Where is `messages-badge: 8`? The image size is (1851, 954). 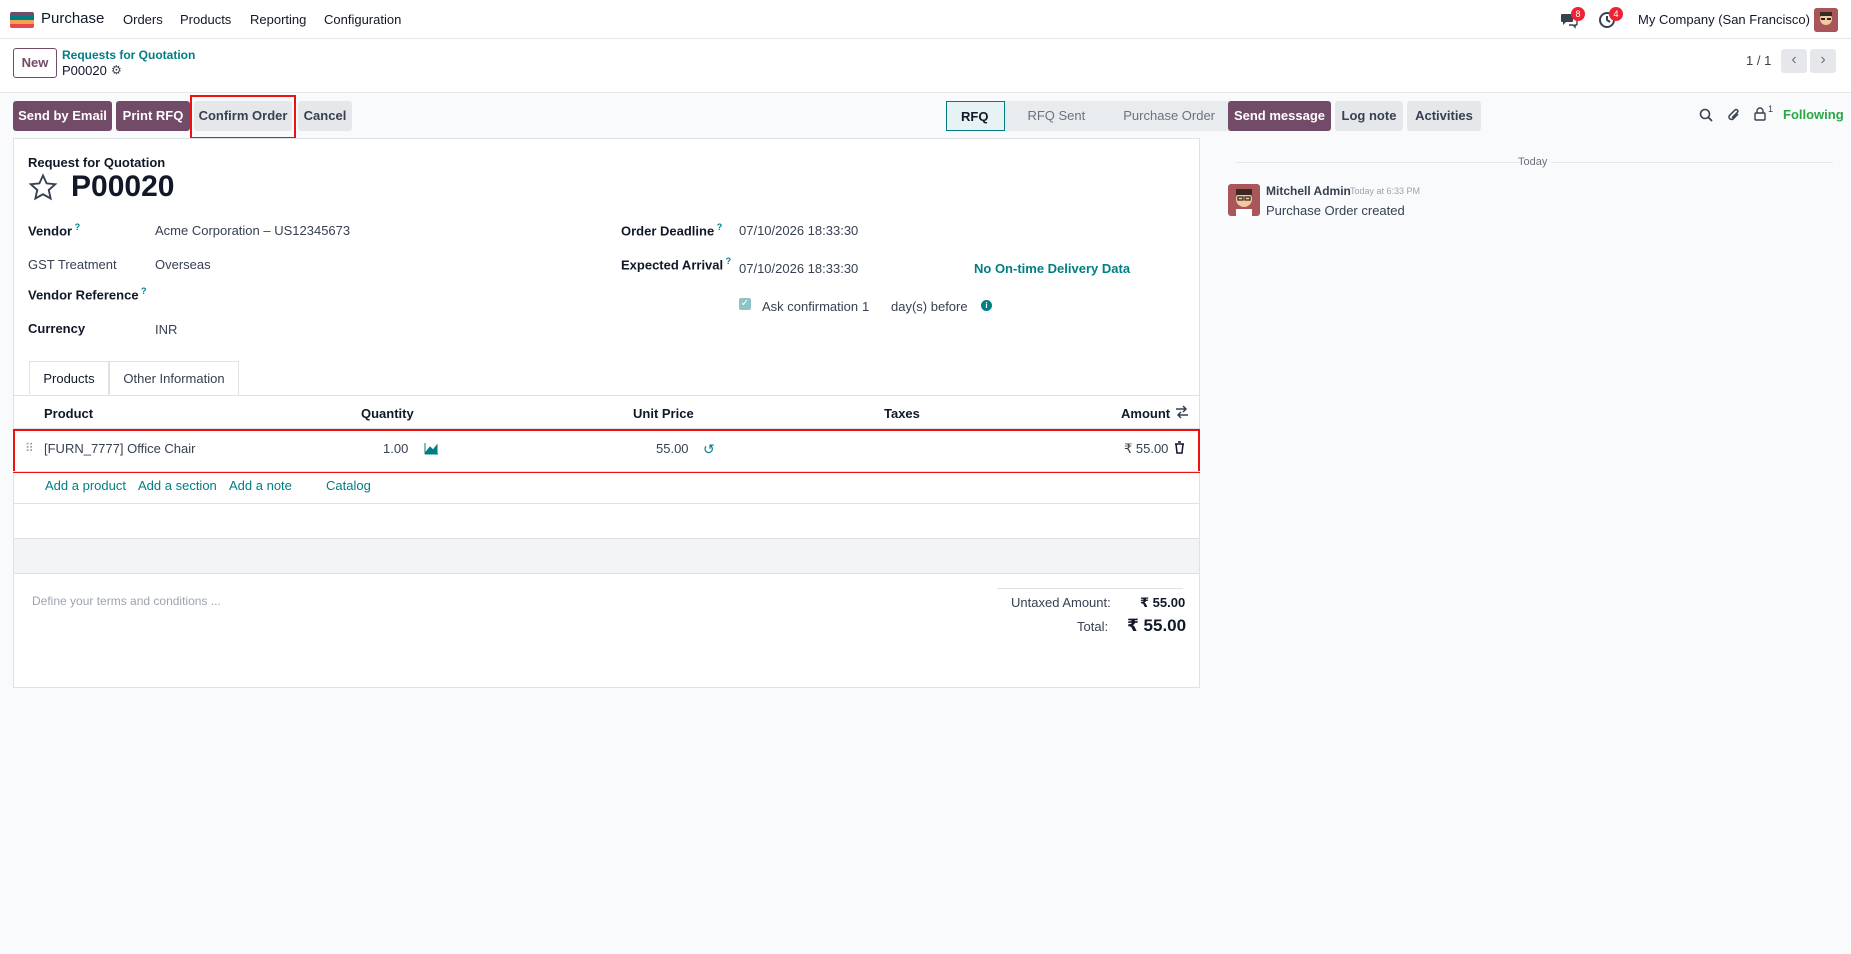 messages-badge: 8 is located at coordinates (1578, 14).